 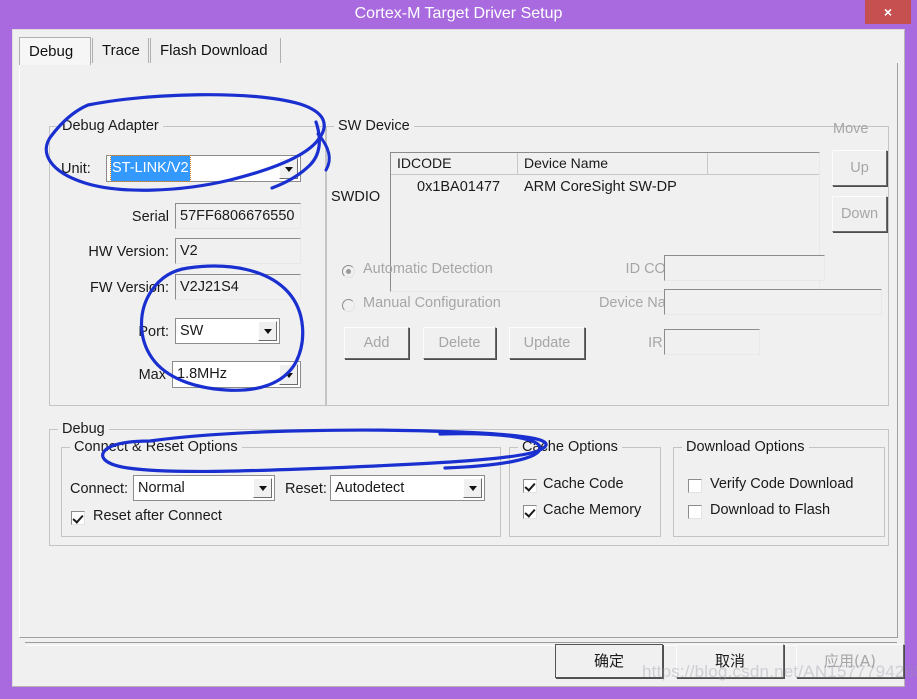 What do you see at coordinates (613, 163) in the screenshot?
I see `column-header-device-name: Device Name` at bounding box center [613, 163].